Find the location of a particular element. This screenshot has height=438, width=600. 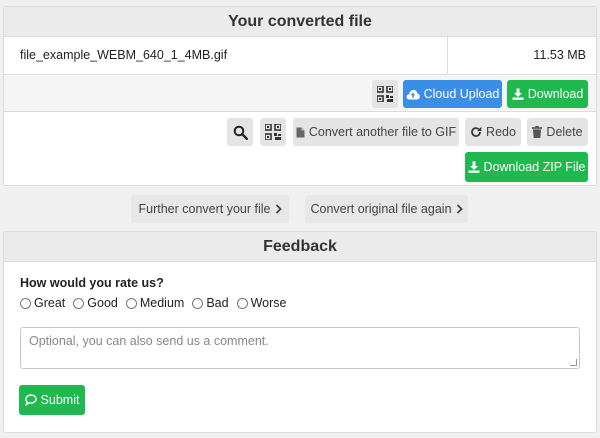

rating-option-great: Great is located at coordinates (42, 303).